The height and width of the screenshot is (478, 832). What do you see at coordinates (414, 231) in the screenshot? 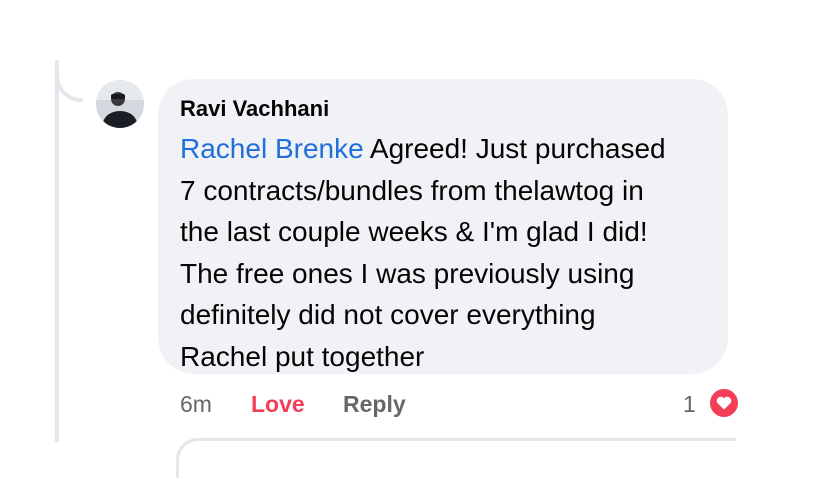
I see `comment-line: the last couple weeks & I'm glad I did!` at bounding box center [414, 231].